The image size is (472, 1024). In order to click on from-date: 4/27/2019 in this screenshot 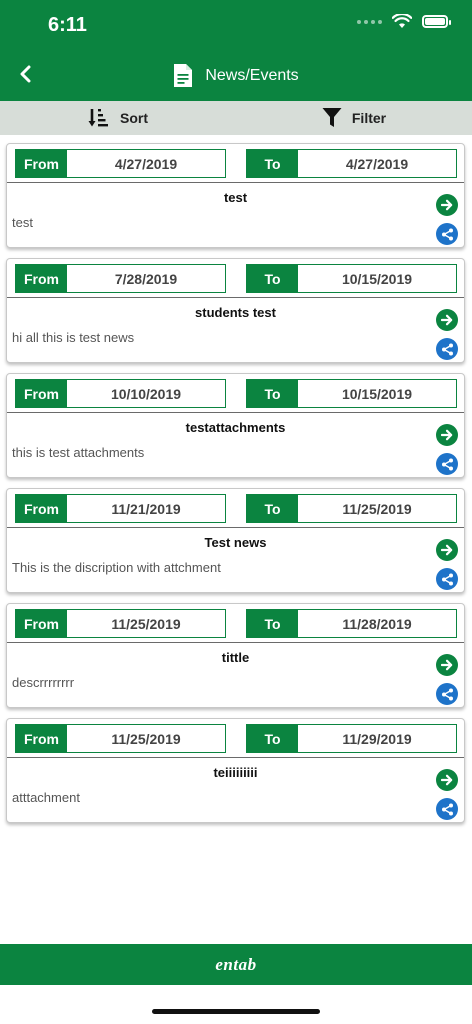, I will do `click(146, 163)`.